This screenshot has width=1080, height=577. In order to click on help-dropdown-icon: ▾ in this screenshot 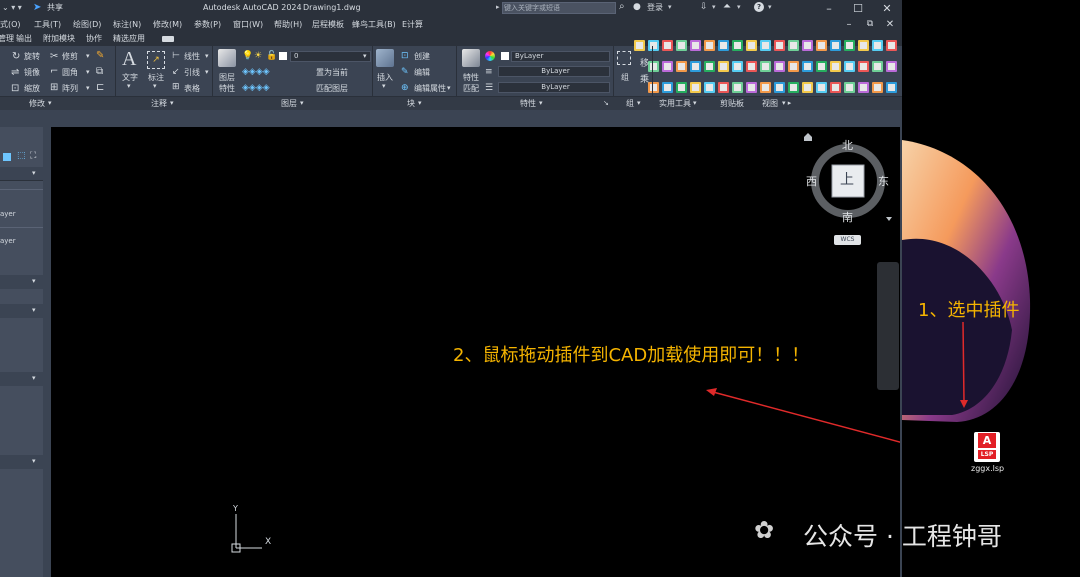, I will do `click(770, 7)`.